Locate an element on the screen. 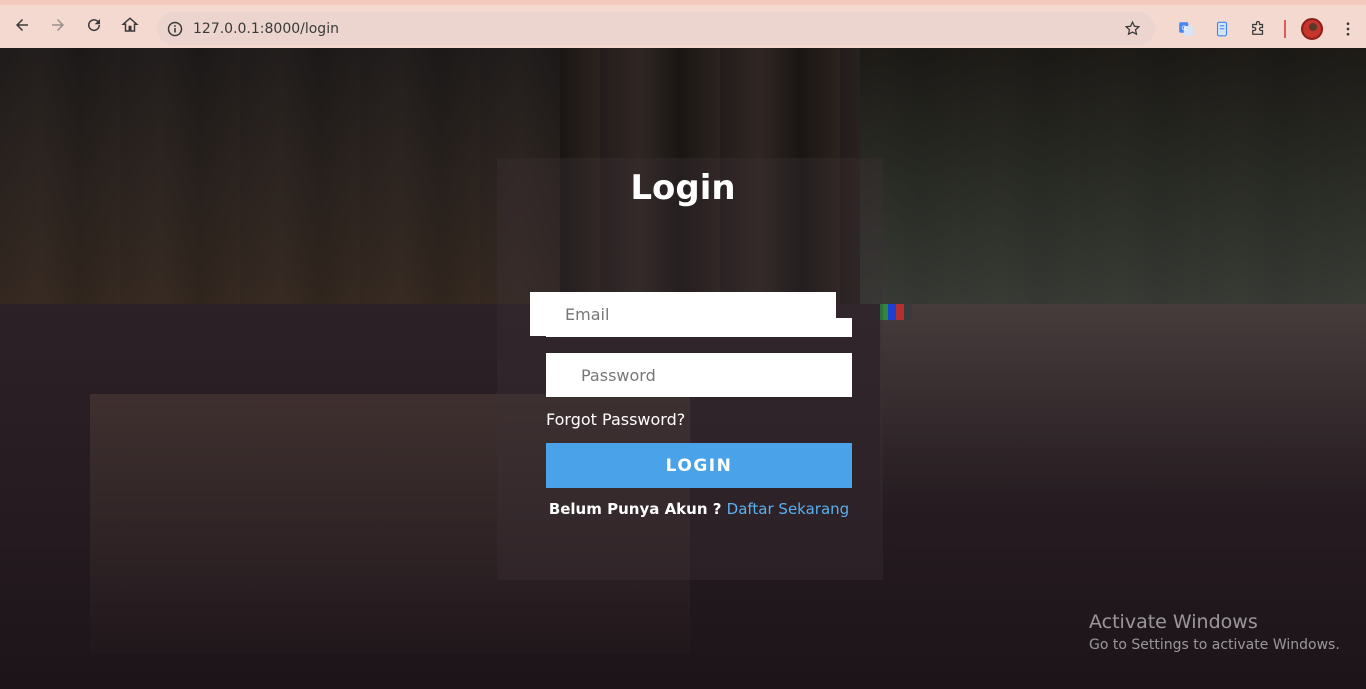 Image resolution: width=1366 pixels, height=689 pixels. url-text: 127.0.0.1:8000/login is located at coordinates (266, 28).